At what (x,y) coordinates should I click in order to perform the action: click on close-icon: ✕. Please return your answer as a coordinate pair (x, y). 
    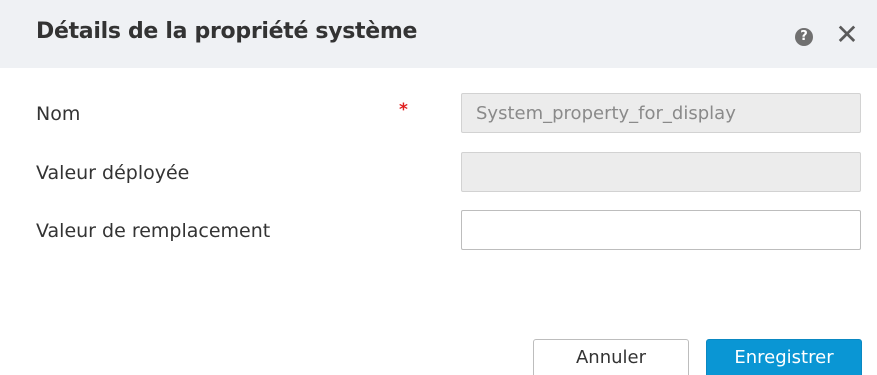
    Looking at the image, I should click on (847, 35).